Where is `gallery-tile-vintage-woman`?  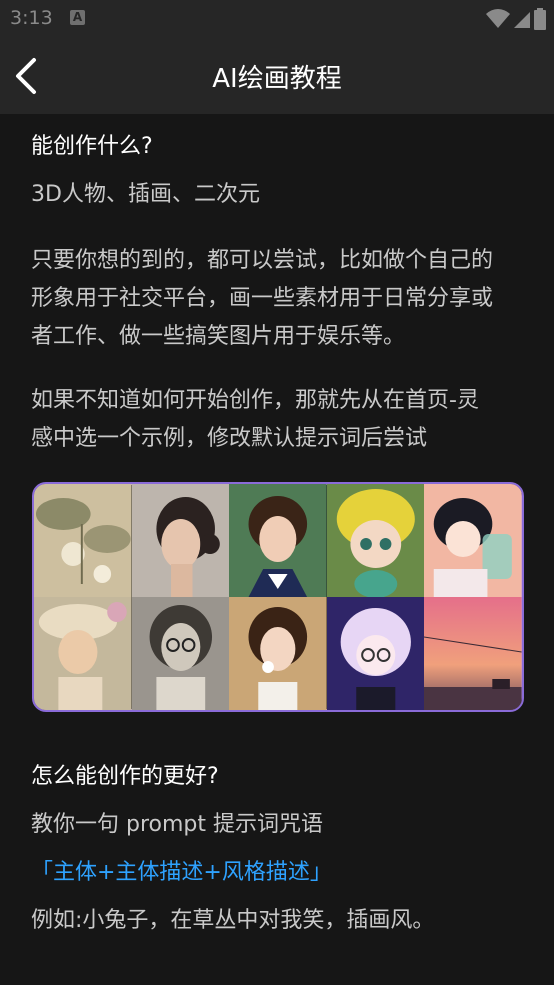 gallery-tile-vintage-woman is located at coordinates (83, 653).